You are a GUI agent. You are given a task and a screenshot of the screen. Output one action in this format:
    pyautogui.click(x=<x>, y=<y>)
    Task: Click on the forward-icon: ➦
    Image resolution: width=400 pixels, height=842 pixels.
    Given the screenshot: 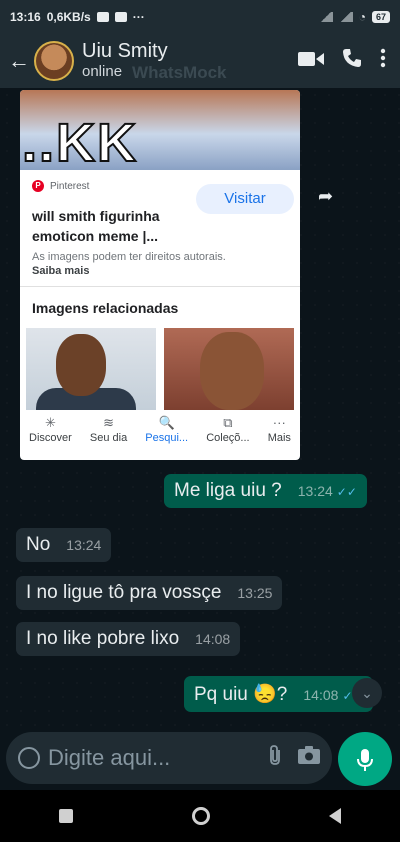 What is the action you would take?
    pyautogui.click(x=325, y=196)
    